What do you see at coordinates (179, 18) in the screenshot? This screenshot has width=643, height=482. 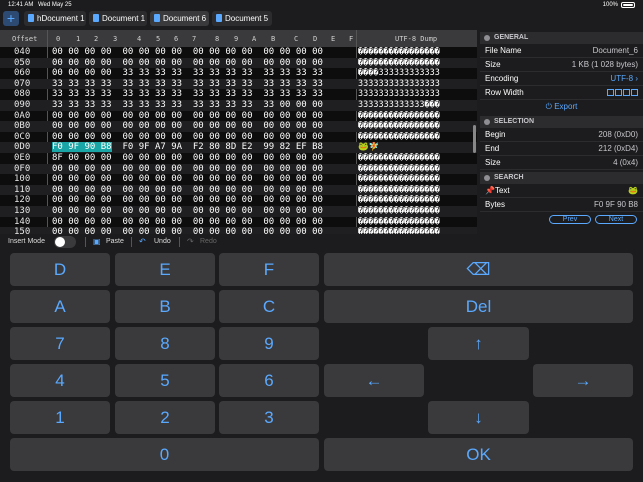 I see `tab-document-6: Document 6` at bounding box center [179, 18].